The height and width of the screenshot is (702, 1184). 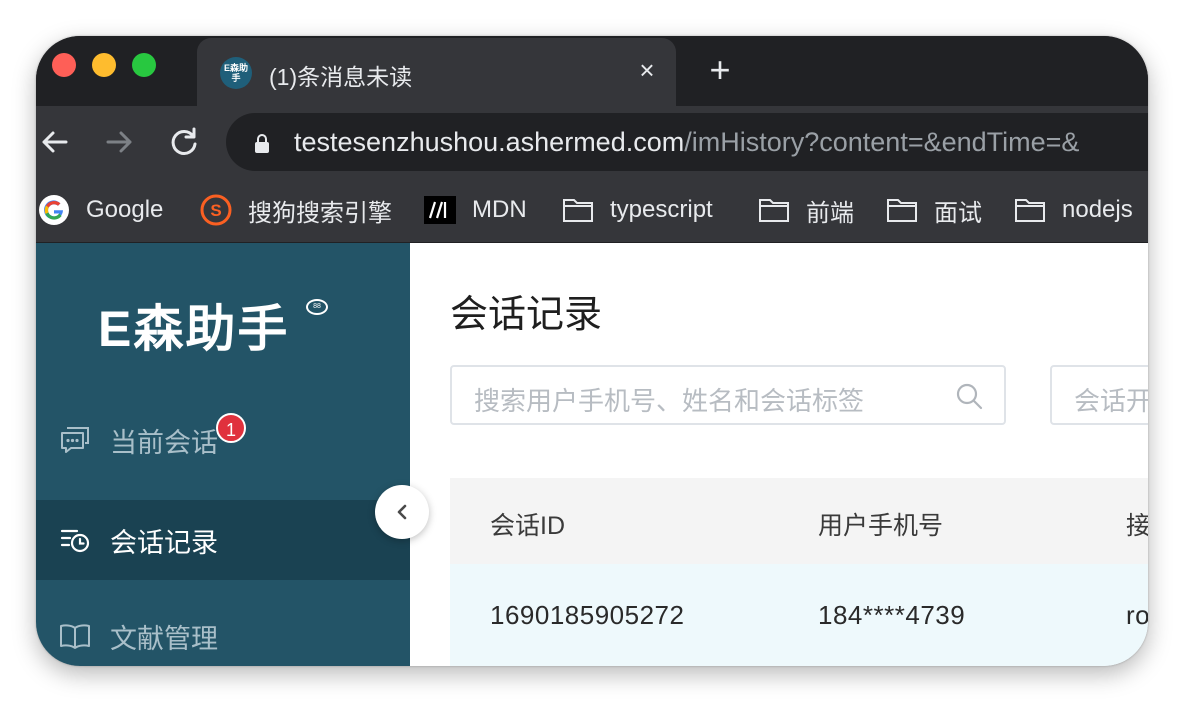 I want to click on column-header-session-id: 会话ID, so click(x=528, y=526).